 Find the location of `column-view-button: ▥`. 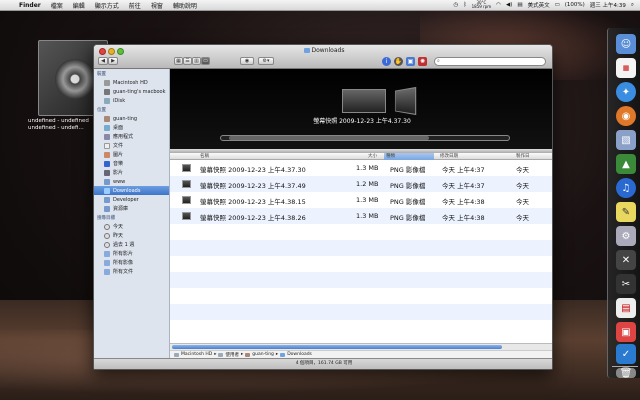

column-view-button: ▥ is located at coordinates (196, 61).